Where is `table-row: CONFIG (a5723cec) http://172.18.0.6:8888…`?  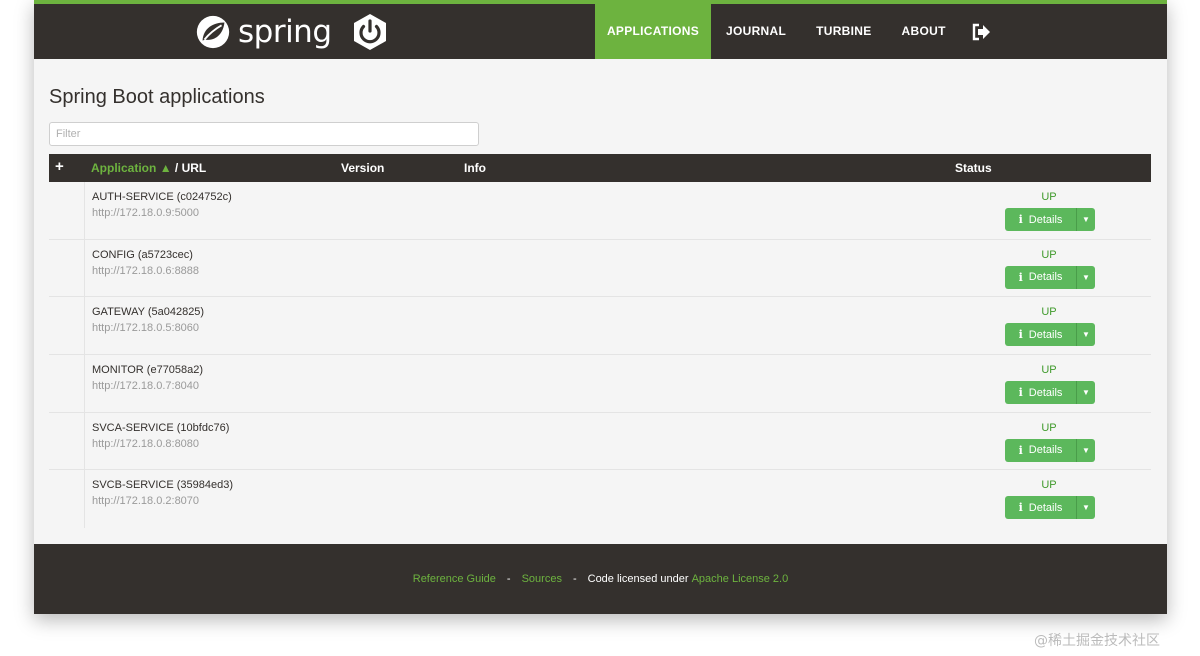
table-row: CONFIG (a5723cec) http://172.18.0.6:8888… is located at coordinates (600, 268).